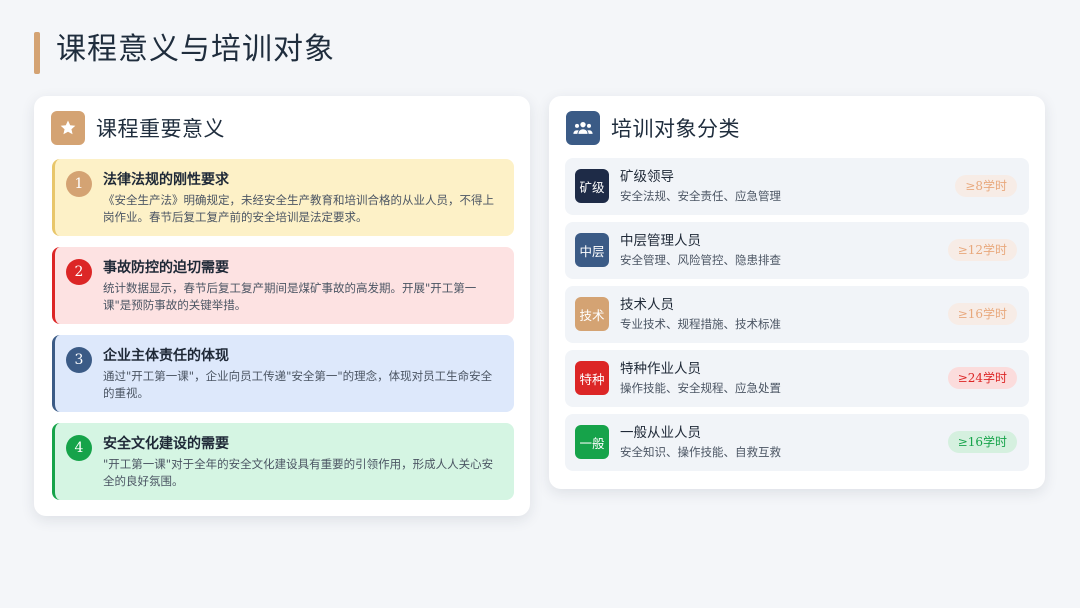 The image size is (1080, 608). I want to click on hours-badge: ≥8学时, so click(986, 186).